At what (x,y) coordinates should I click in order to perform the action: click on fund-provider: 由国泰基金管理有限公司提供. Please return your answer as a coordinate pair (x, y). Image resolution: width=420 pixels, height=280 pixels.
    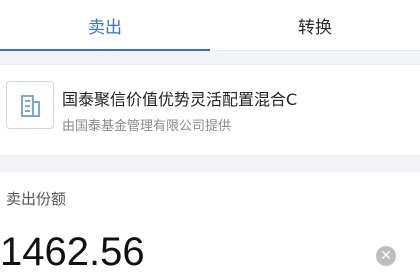
    Looking at the image, I should click on (147, 126).